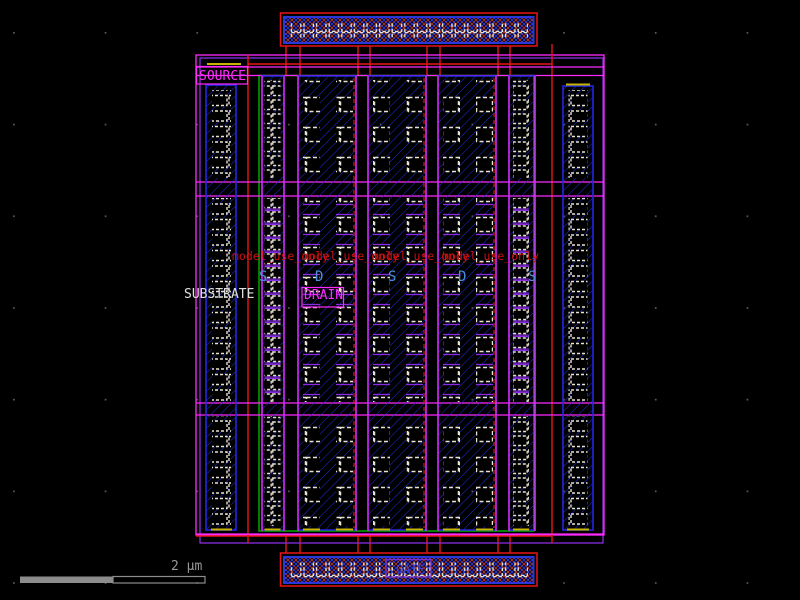 This screenshot has height=600, width=800. What do you see at coordinates (186, 566) in the screenshot?
I see `scale-bar-label: 2 µm` at bounding box center [186, 566].